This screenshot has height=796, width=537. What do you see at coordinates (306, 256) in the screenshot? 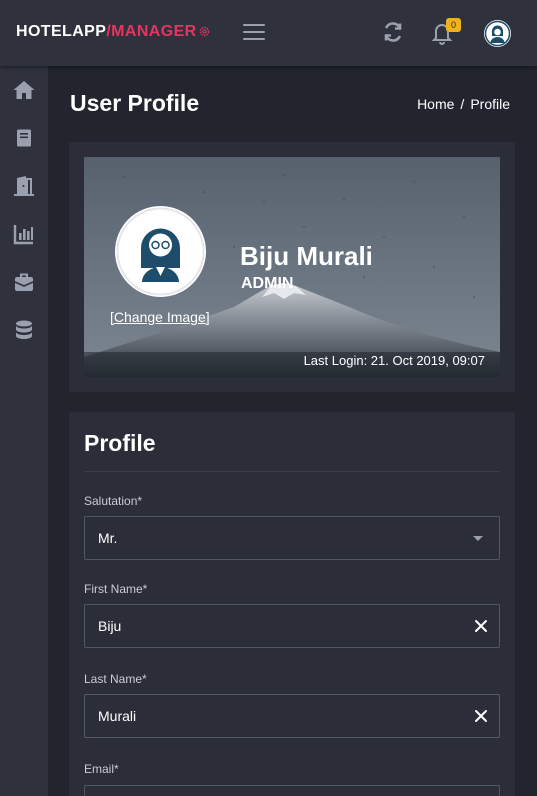
I see `user-name: Biju Murali` at bounding box center [306, 256].